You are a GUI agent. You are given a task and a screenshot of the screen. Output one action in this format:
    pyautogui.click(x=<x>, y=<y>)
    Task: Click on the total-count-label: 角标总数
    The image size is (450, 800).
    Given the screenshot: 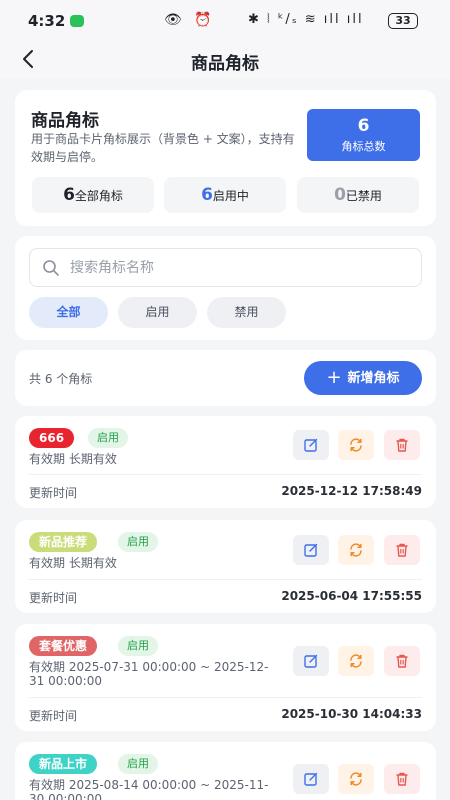 What is the action you would take?
    pyautogui.click(x=363, y=146)
    